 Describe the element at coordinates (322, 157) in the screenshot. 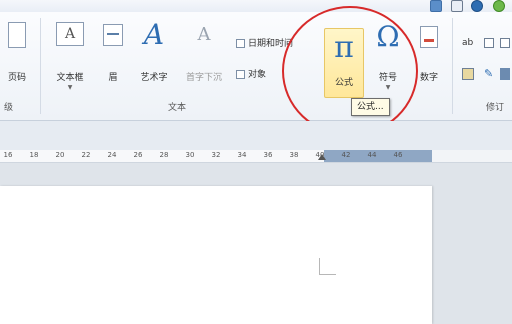

I see `indent-marker` at that location.